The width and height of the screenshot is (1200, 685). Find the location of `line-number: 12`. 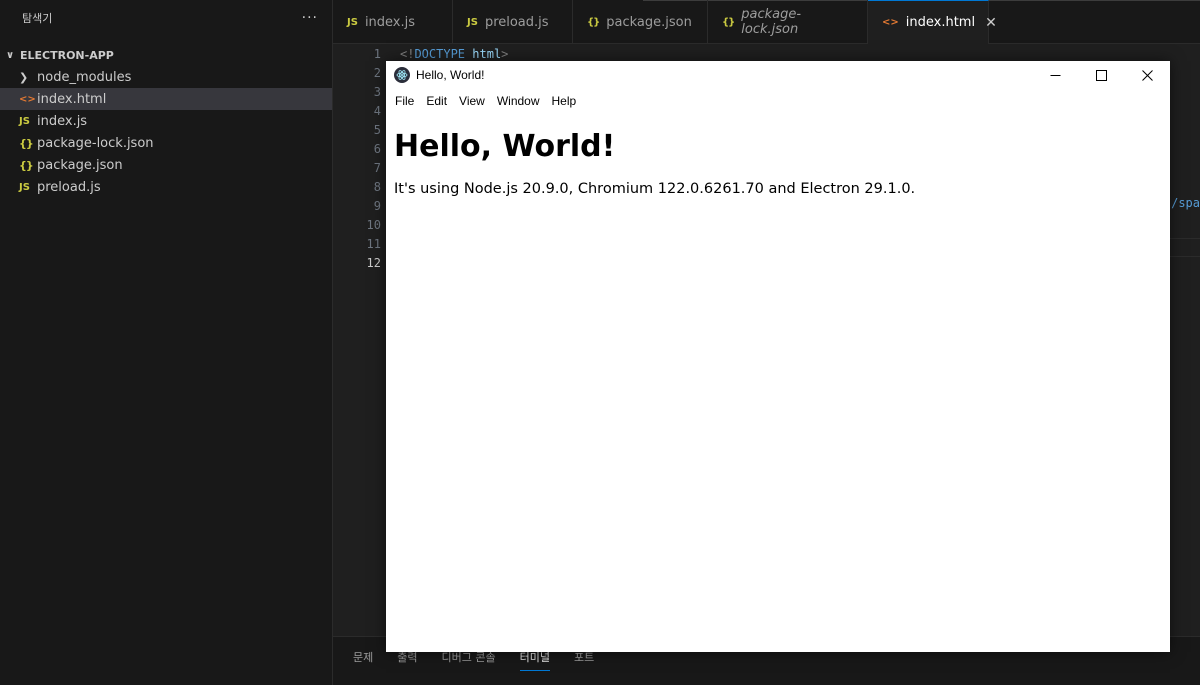

line-number: 12 is located at coordinates (373, 263).